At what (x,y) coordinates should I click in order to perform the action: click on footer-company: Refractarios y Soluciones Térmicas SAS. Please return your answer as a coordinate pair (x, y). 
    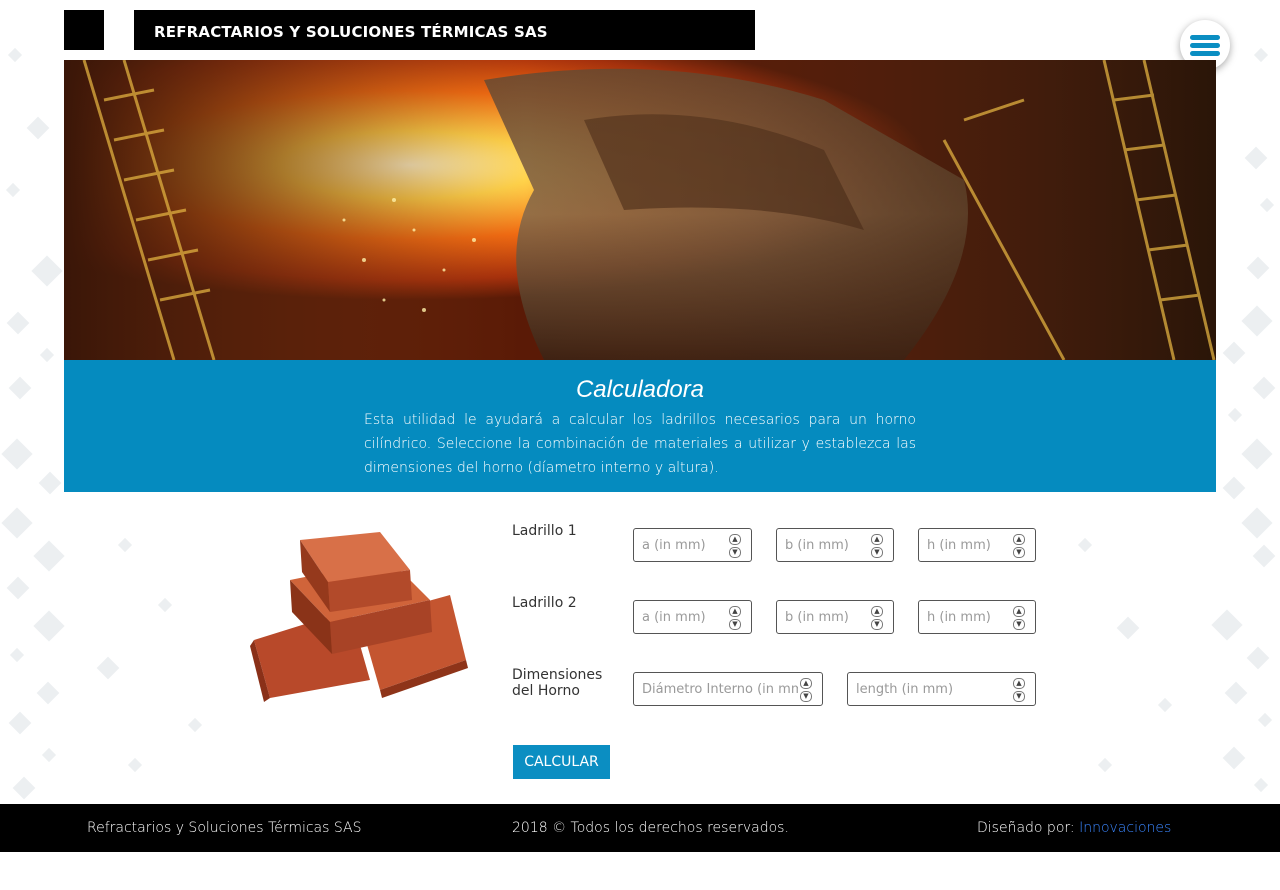
    Looking at the image, I should click on (224, 828).